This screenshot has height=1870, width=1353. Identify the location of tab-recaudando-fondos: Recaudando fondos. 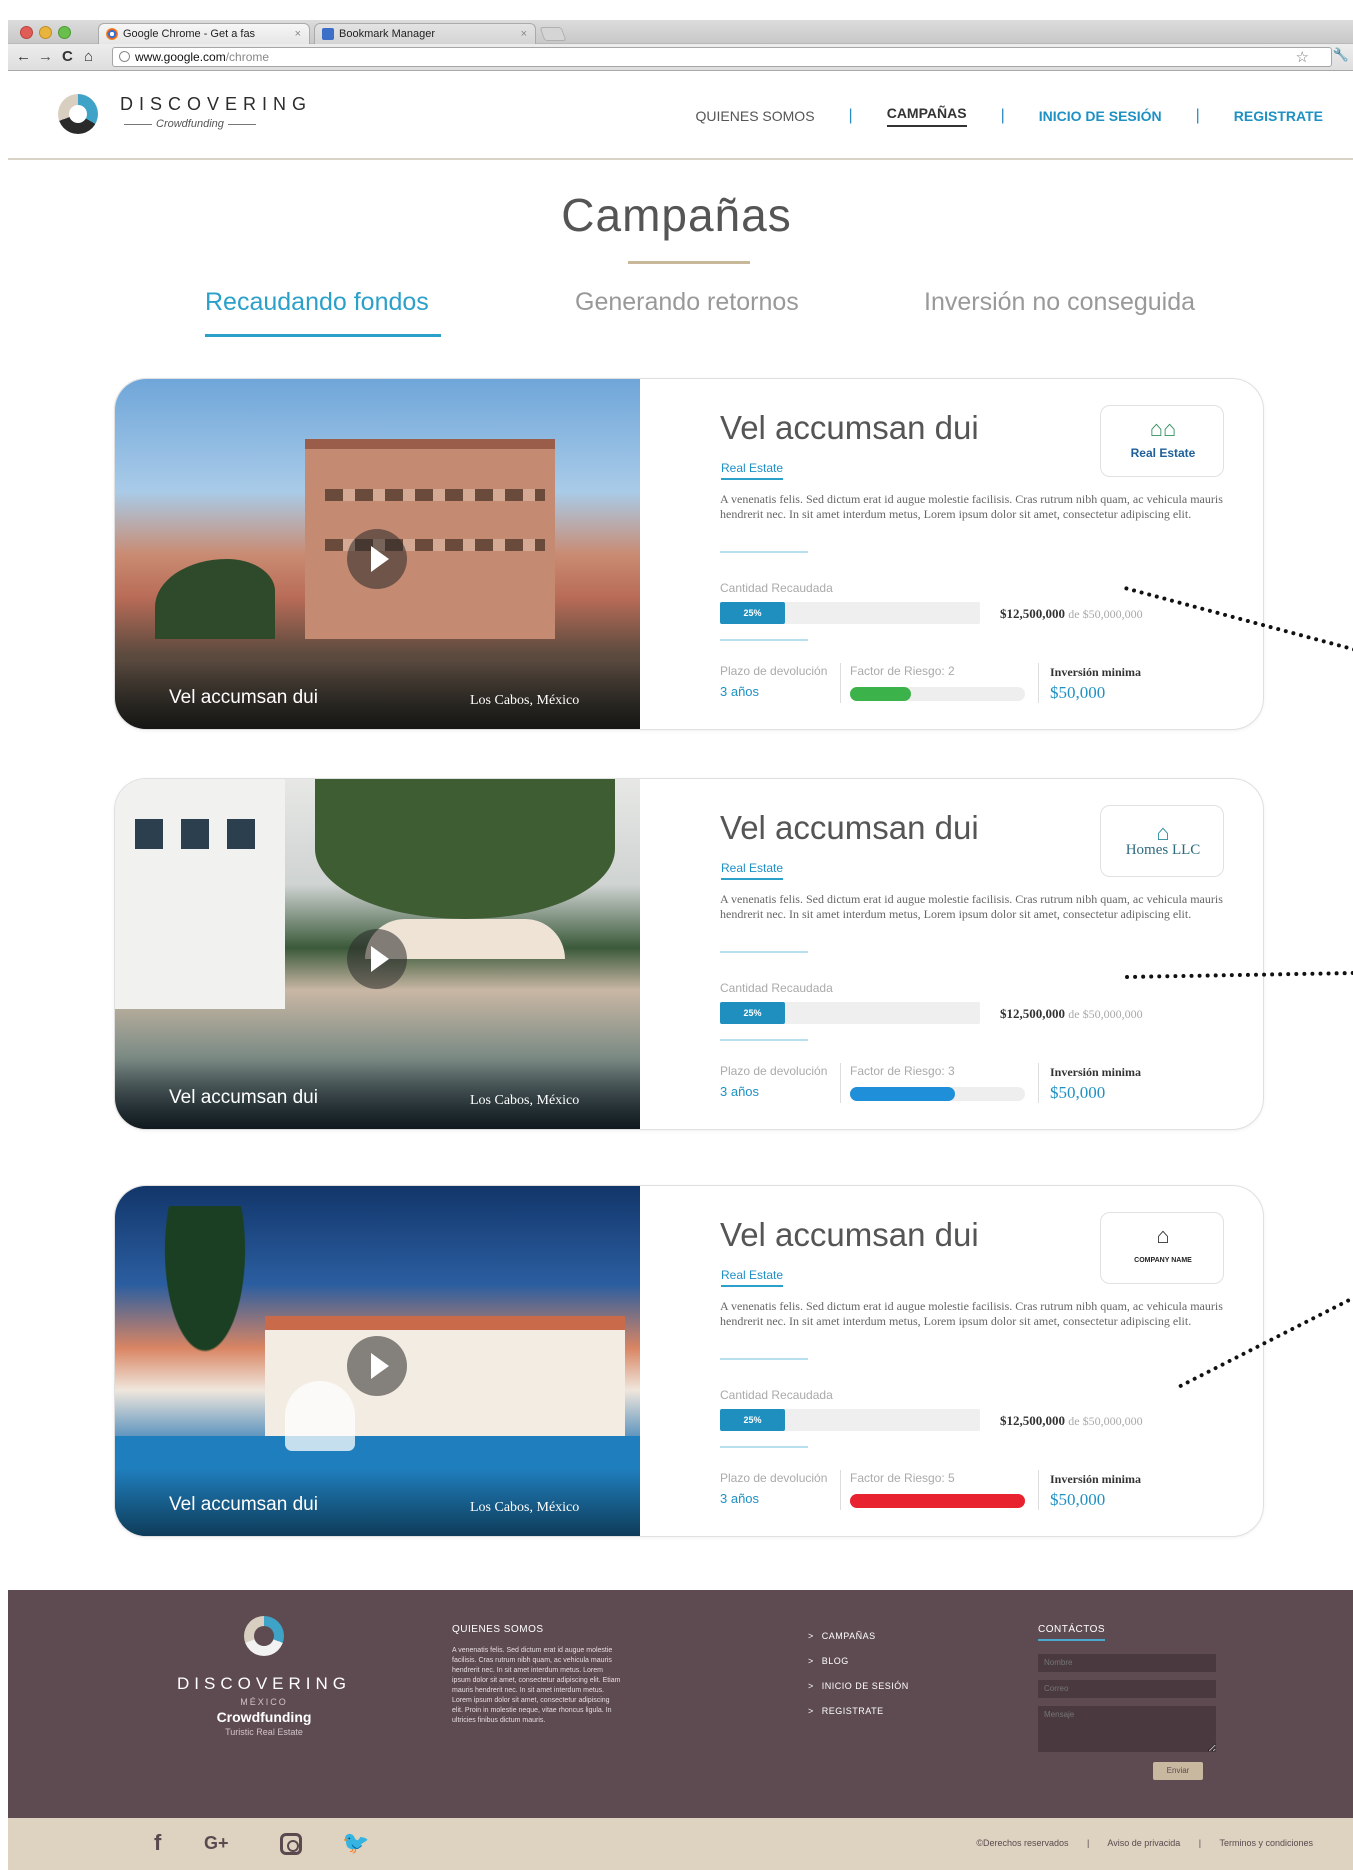
(317, 302).